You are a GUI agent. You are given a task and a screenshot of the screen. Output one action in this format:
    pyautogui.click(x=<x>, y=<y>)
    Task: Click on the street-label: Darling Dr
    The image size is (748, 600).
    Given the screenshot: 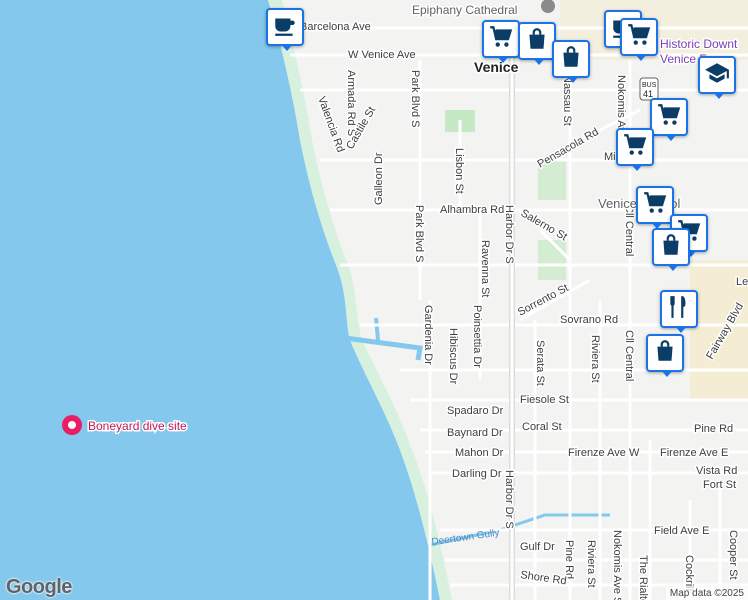 What is the action you would take?
    pyautogui.click(x=477, y=474)
    